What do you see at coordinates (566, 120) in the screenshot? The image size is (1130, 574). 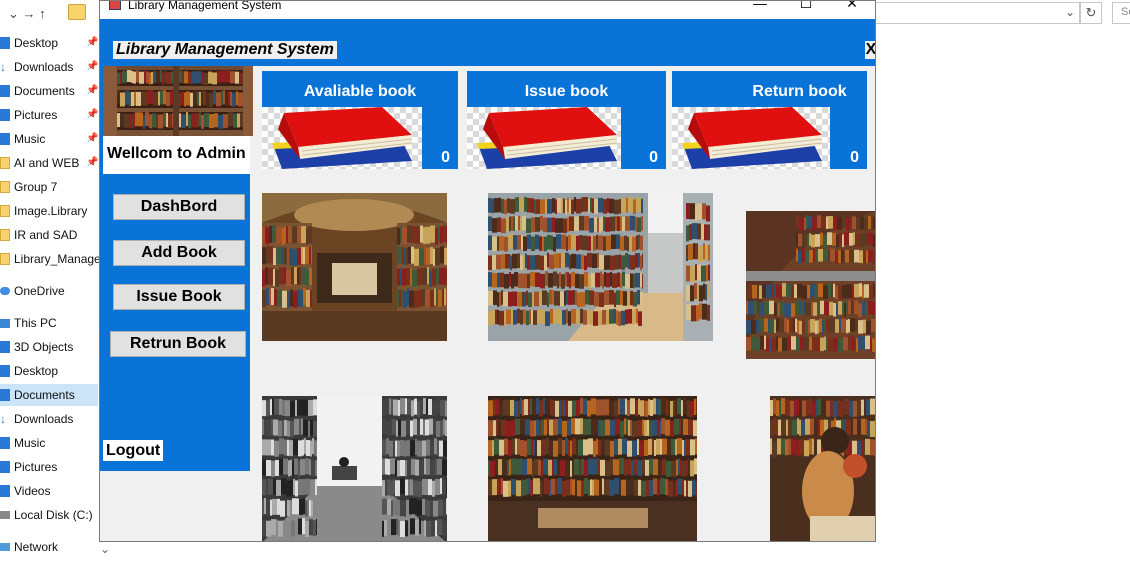 I see `issue-book-card: Issue book 0` at bounding box center [566, 120].